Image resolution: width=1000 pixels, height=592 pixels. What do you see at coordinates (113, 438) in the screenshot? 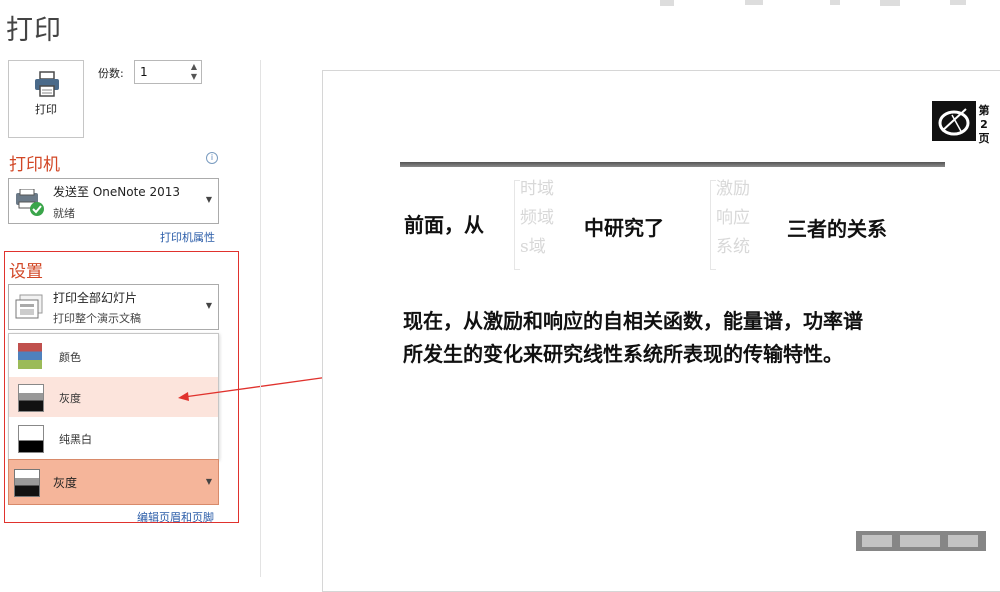
I see `menu-item-black-white: 纯黑白` at bounding box center [113, 438].